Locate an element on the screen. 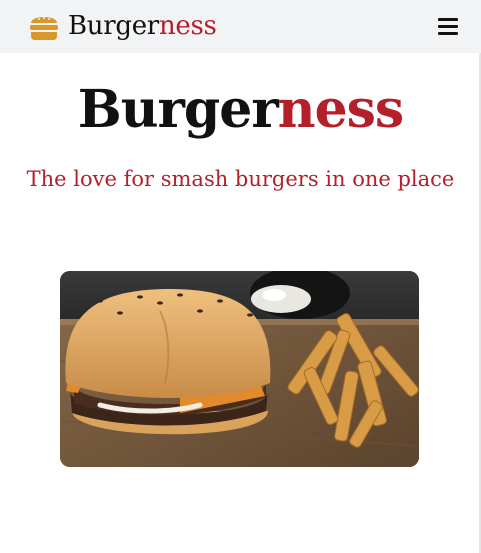  brand-name: Burgerness is located at coordinates (142, 26).